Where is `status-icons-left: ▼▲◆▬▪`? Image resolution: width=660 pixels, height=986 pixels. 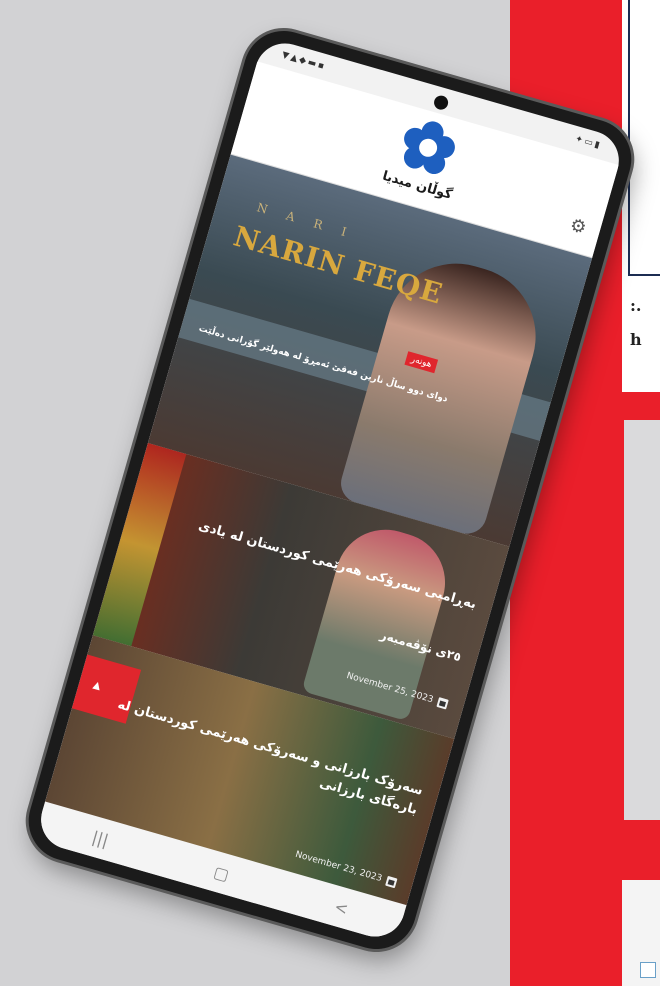 status-icons-left: ▼▲◆▬▪ is located at coordinates (304, 61).